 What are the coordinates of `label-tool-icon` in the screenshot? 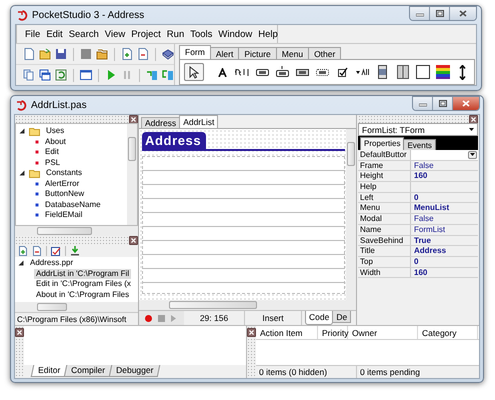 It's located at (222, 72).